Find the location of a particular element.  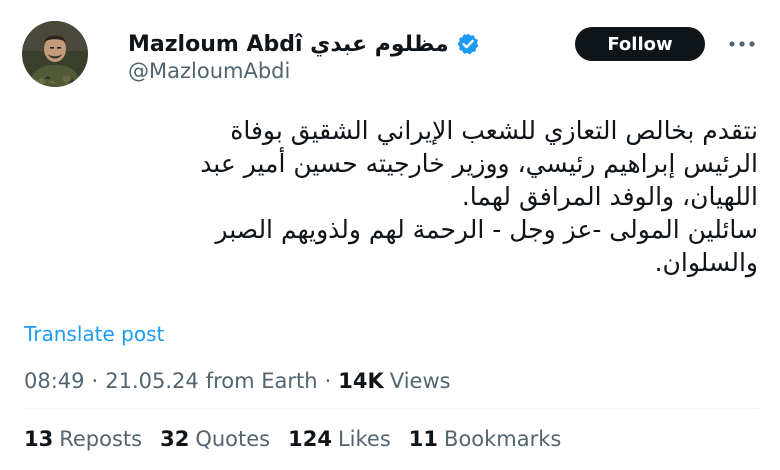

quotes-count: 32 is located at coordinates (175, 439).